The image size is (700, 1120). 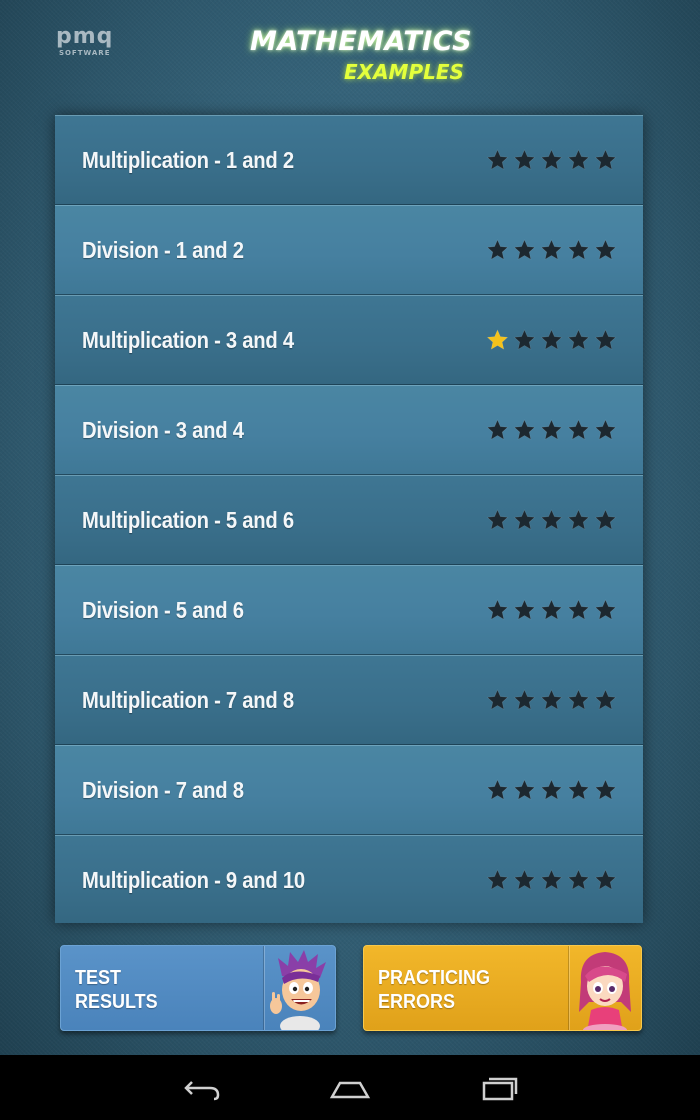 I want to click on lesson-row: Multiplication - 3 and 4, so click(x=349, y=340).